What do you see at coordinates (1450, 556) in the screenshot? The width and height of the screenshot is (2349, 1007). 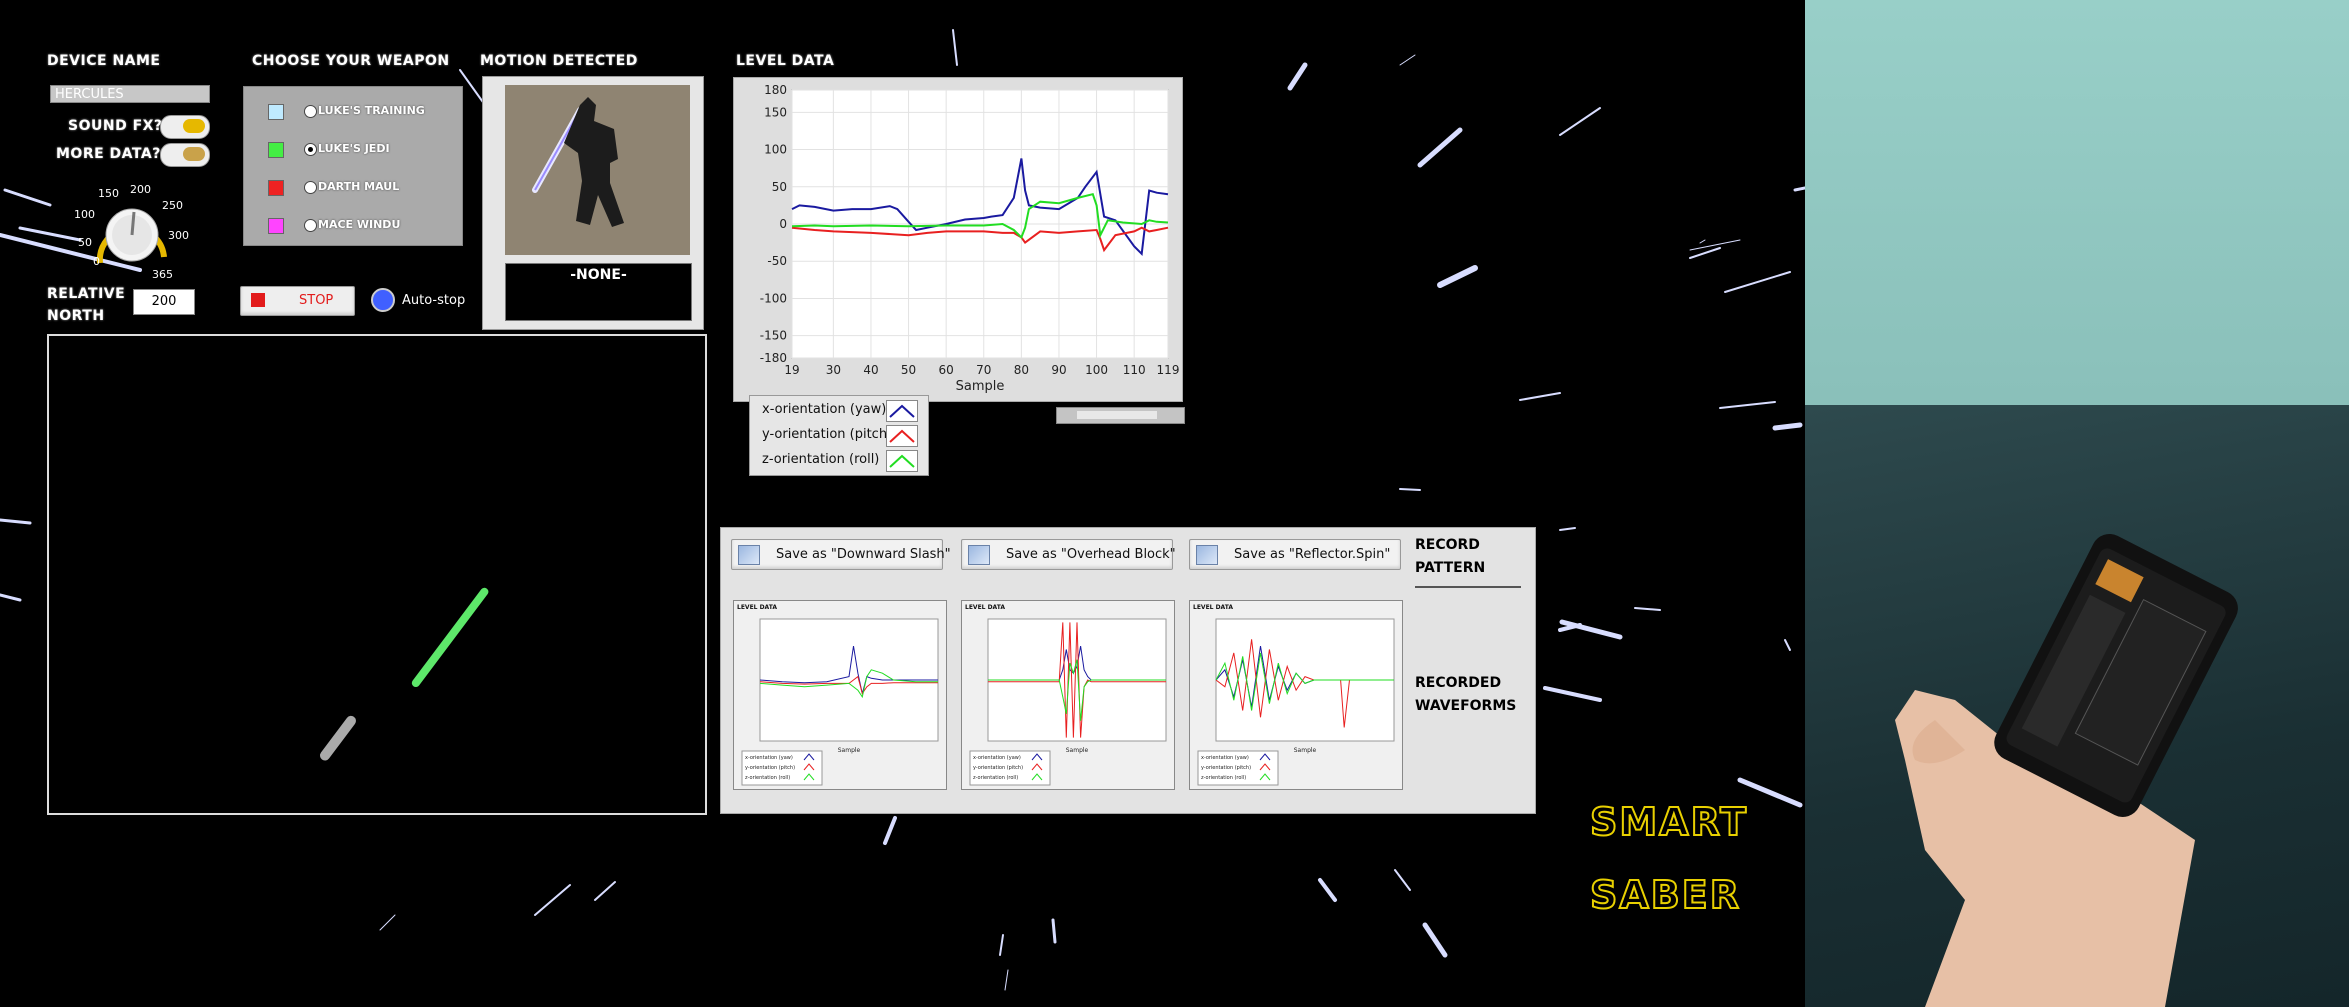 I see `record-pattern-label: RECORD PATTERN` at bounding box center [1450, 556].